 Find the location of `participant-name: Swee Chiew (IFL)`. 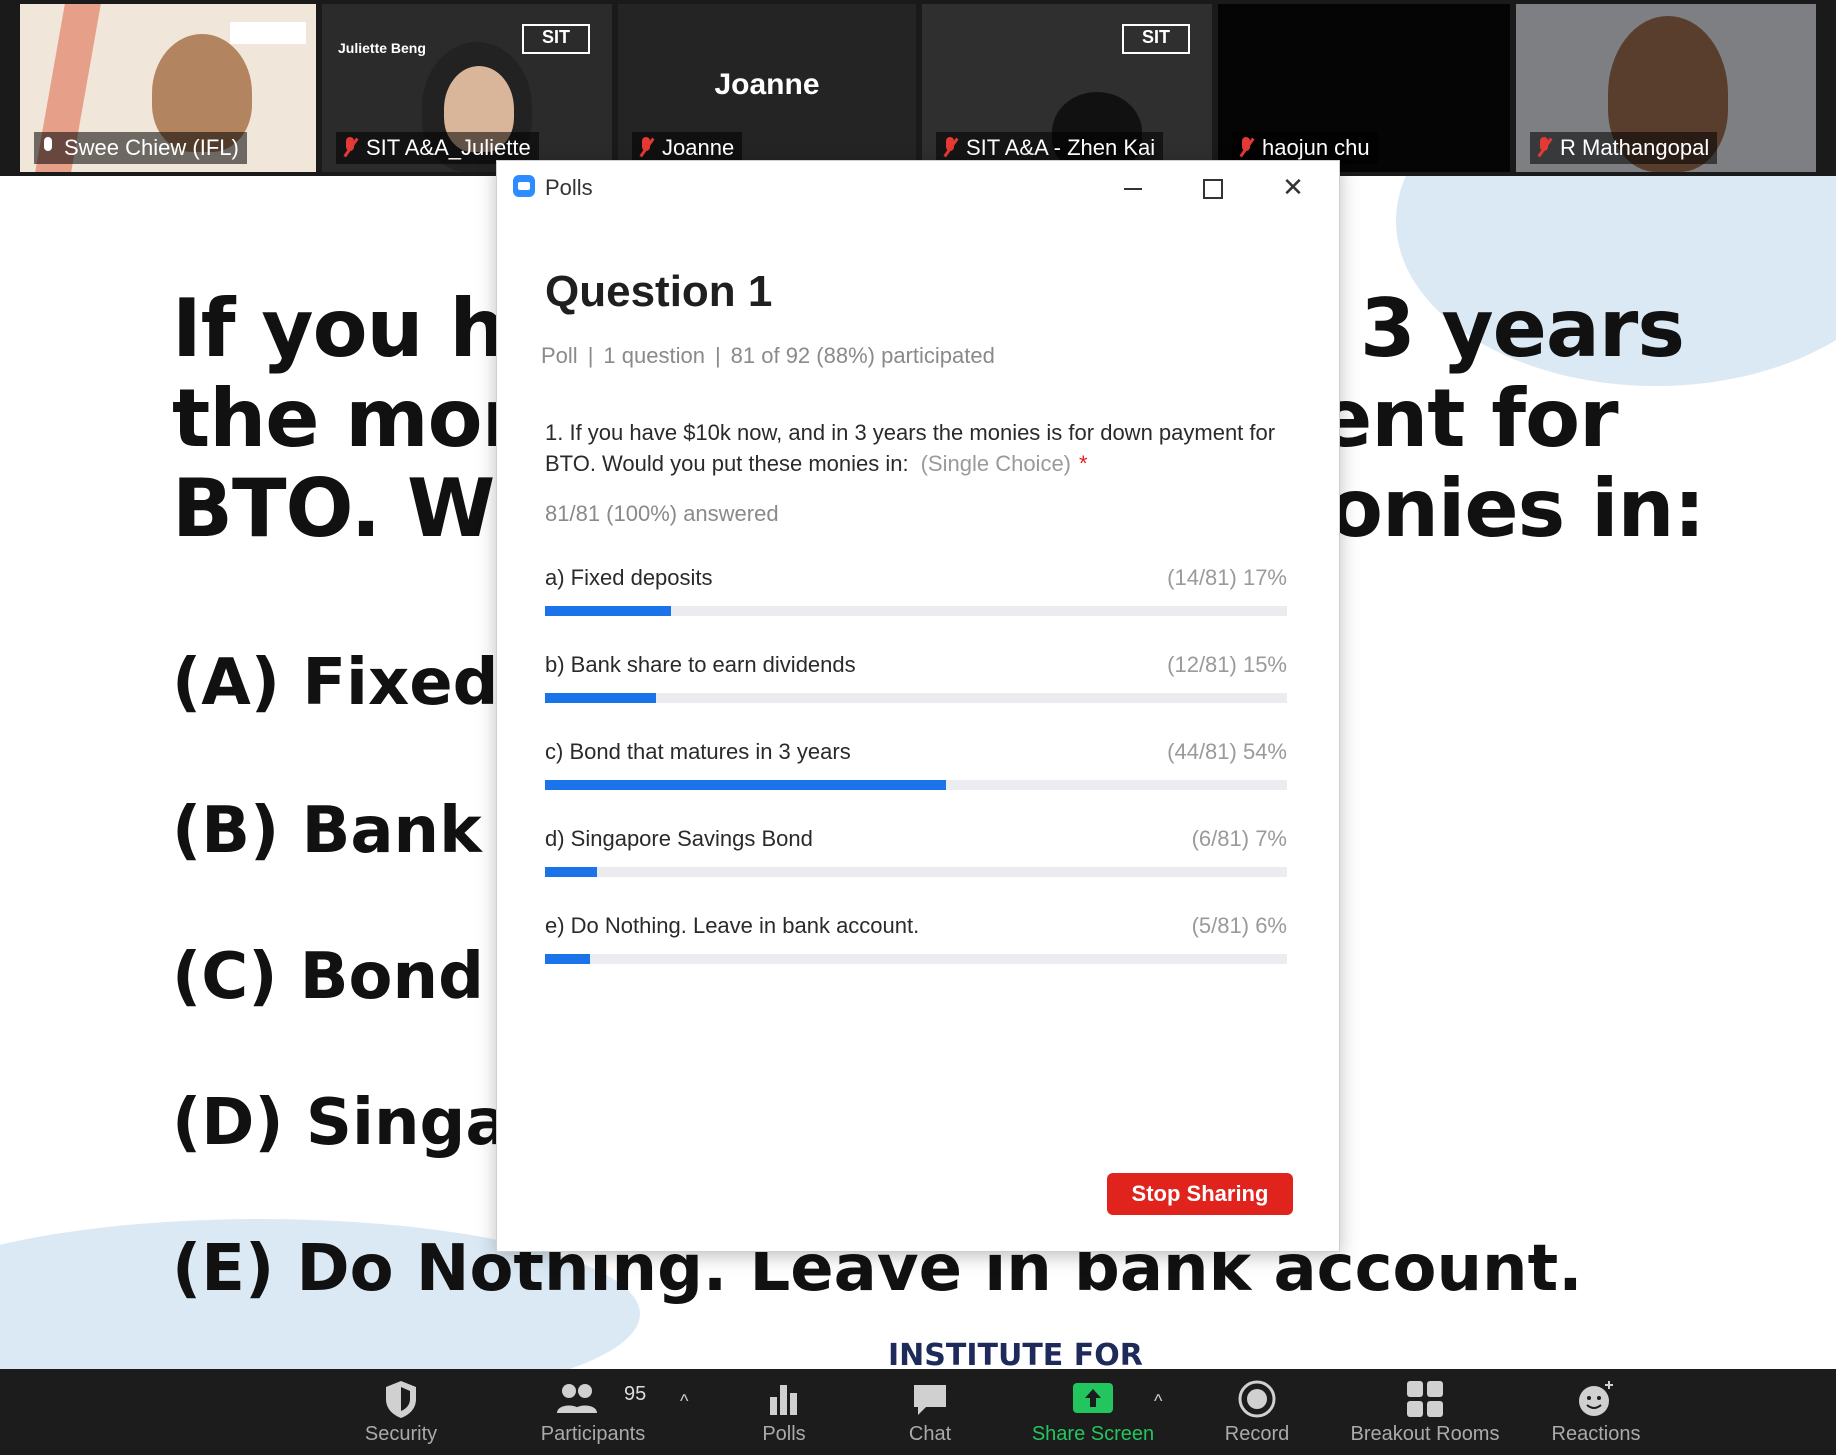

participant-name: Swee Chiew (IFL) is located at coordinates (140, 148).